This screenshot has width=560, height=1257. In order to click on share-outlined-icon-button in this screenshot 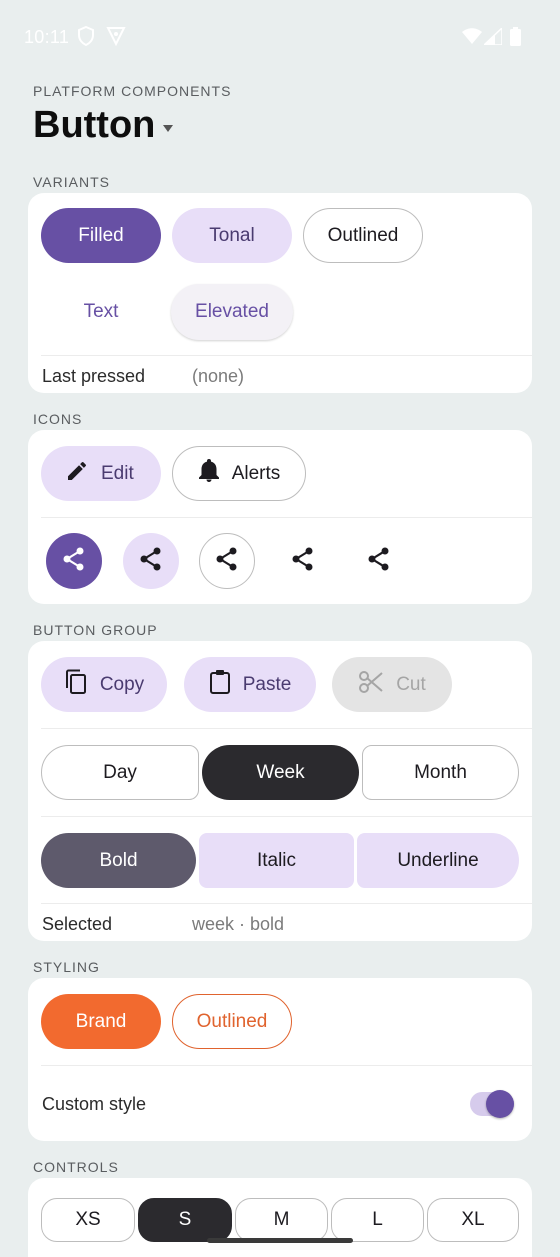, I will do `click(227, 561)`.